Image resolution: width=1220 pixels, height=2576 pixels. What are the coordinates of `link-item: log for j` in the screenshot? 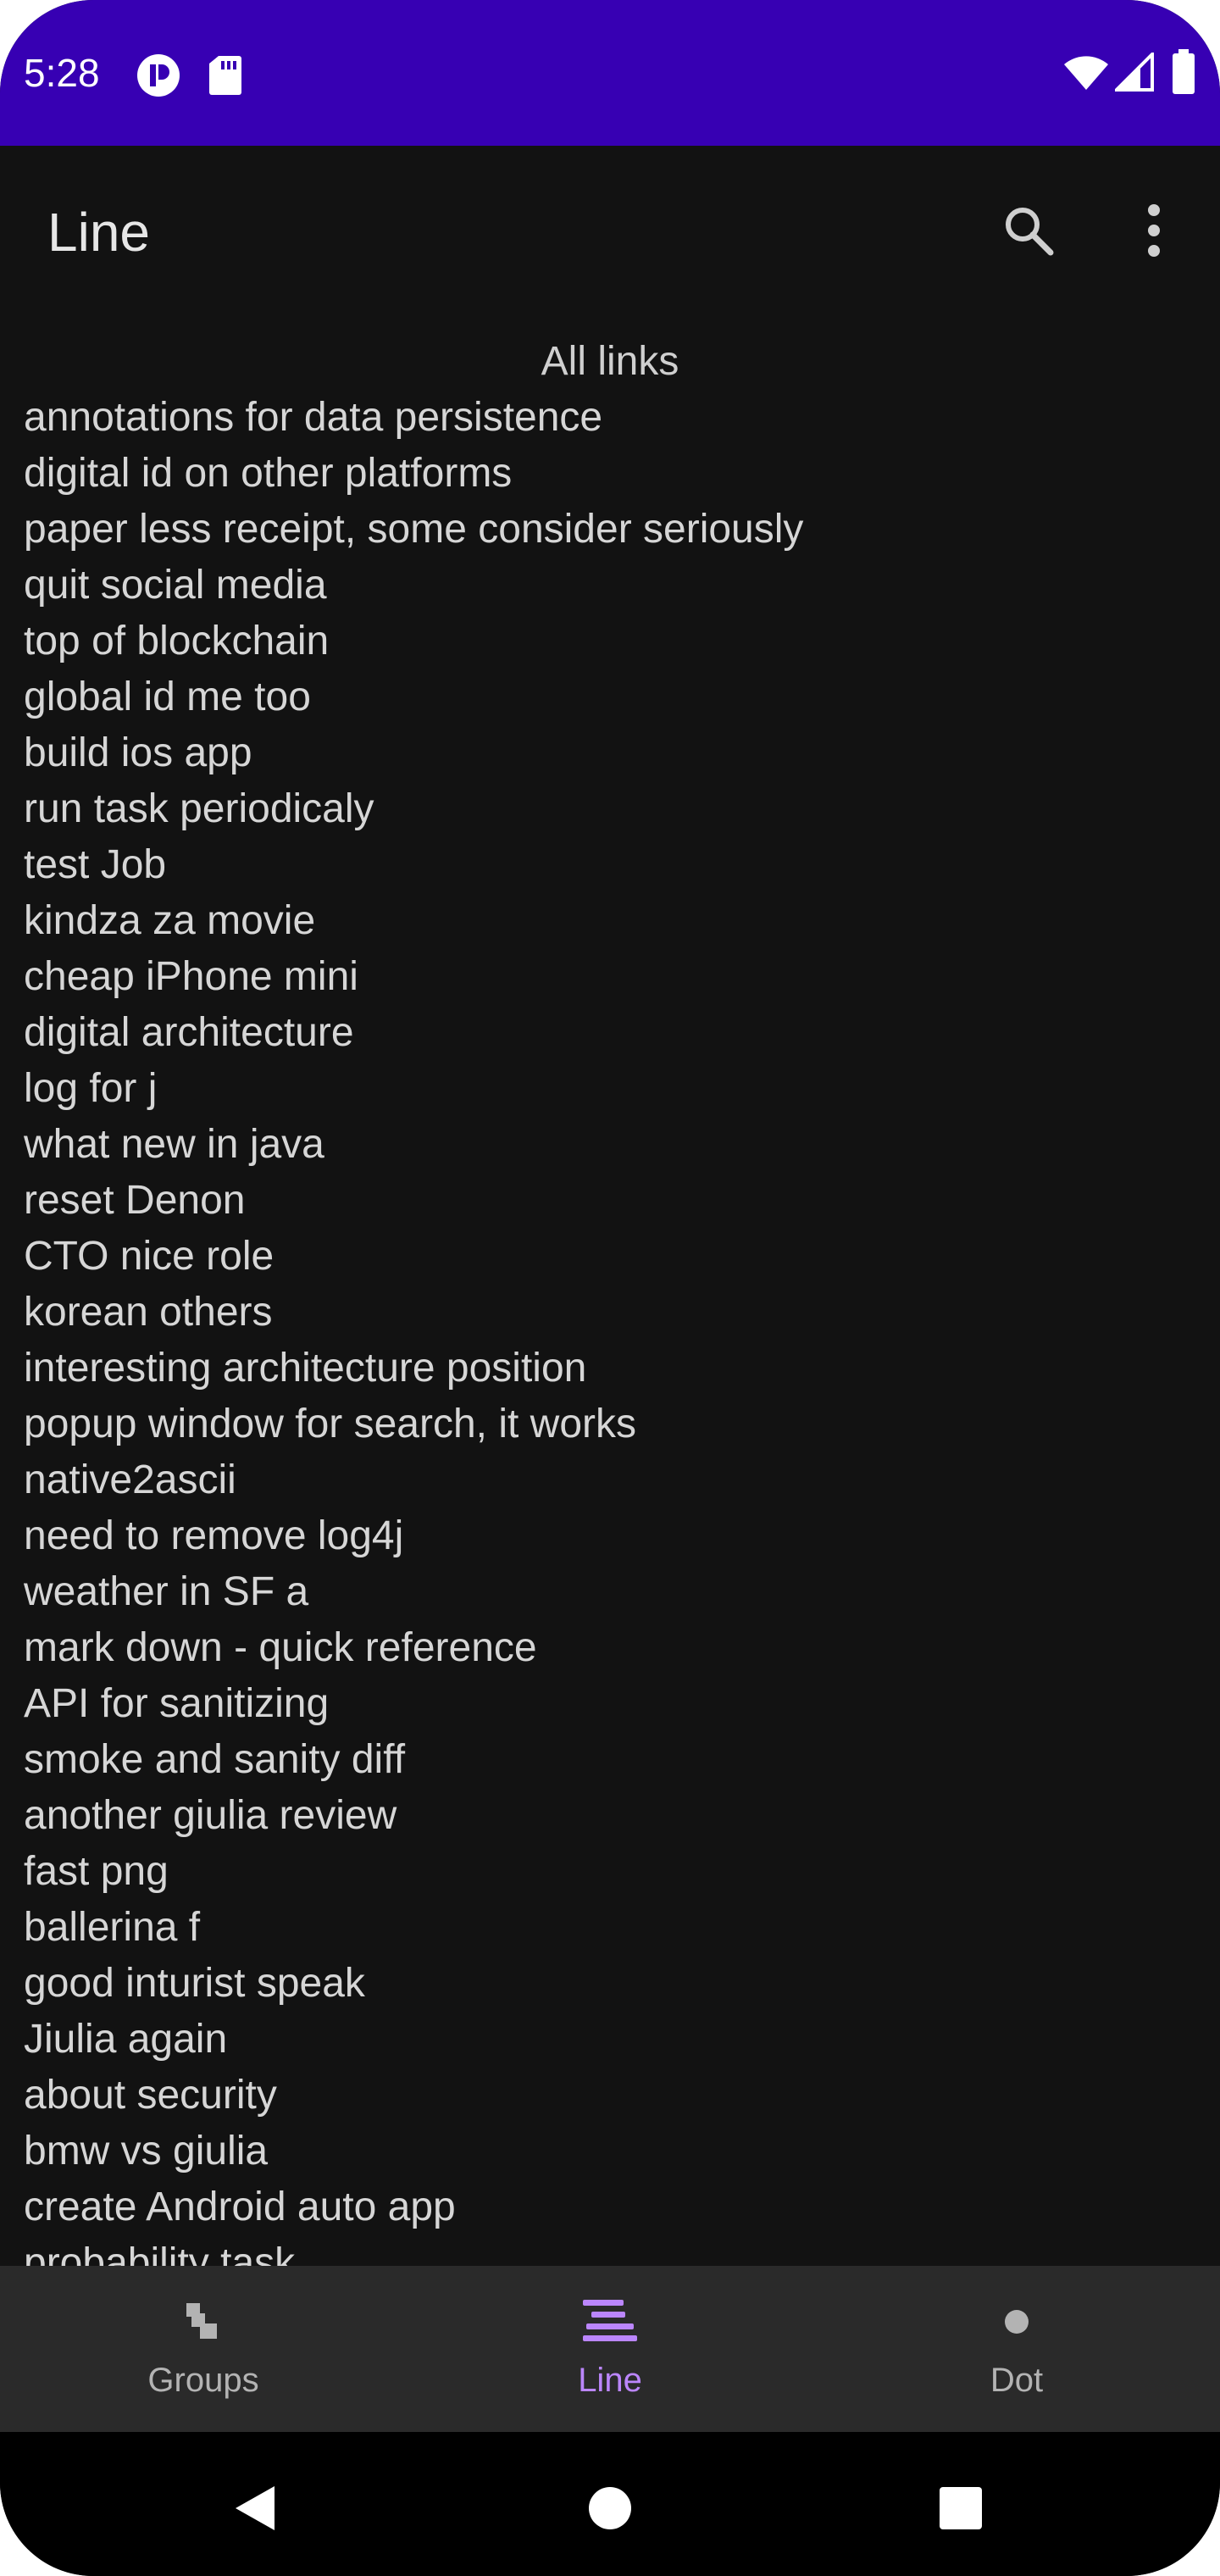 It's located at (413, 1089).